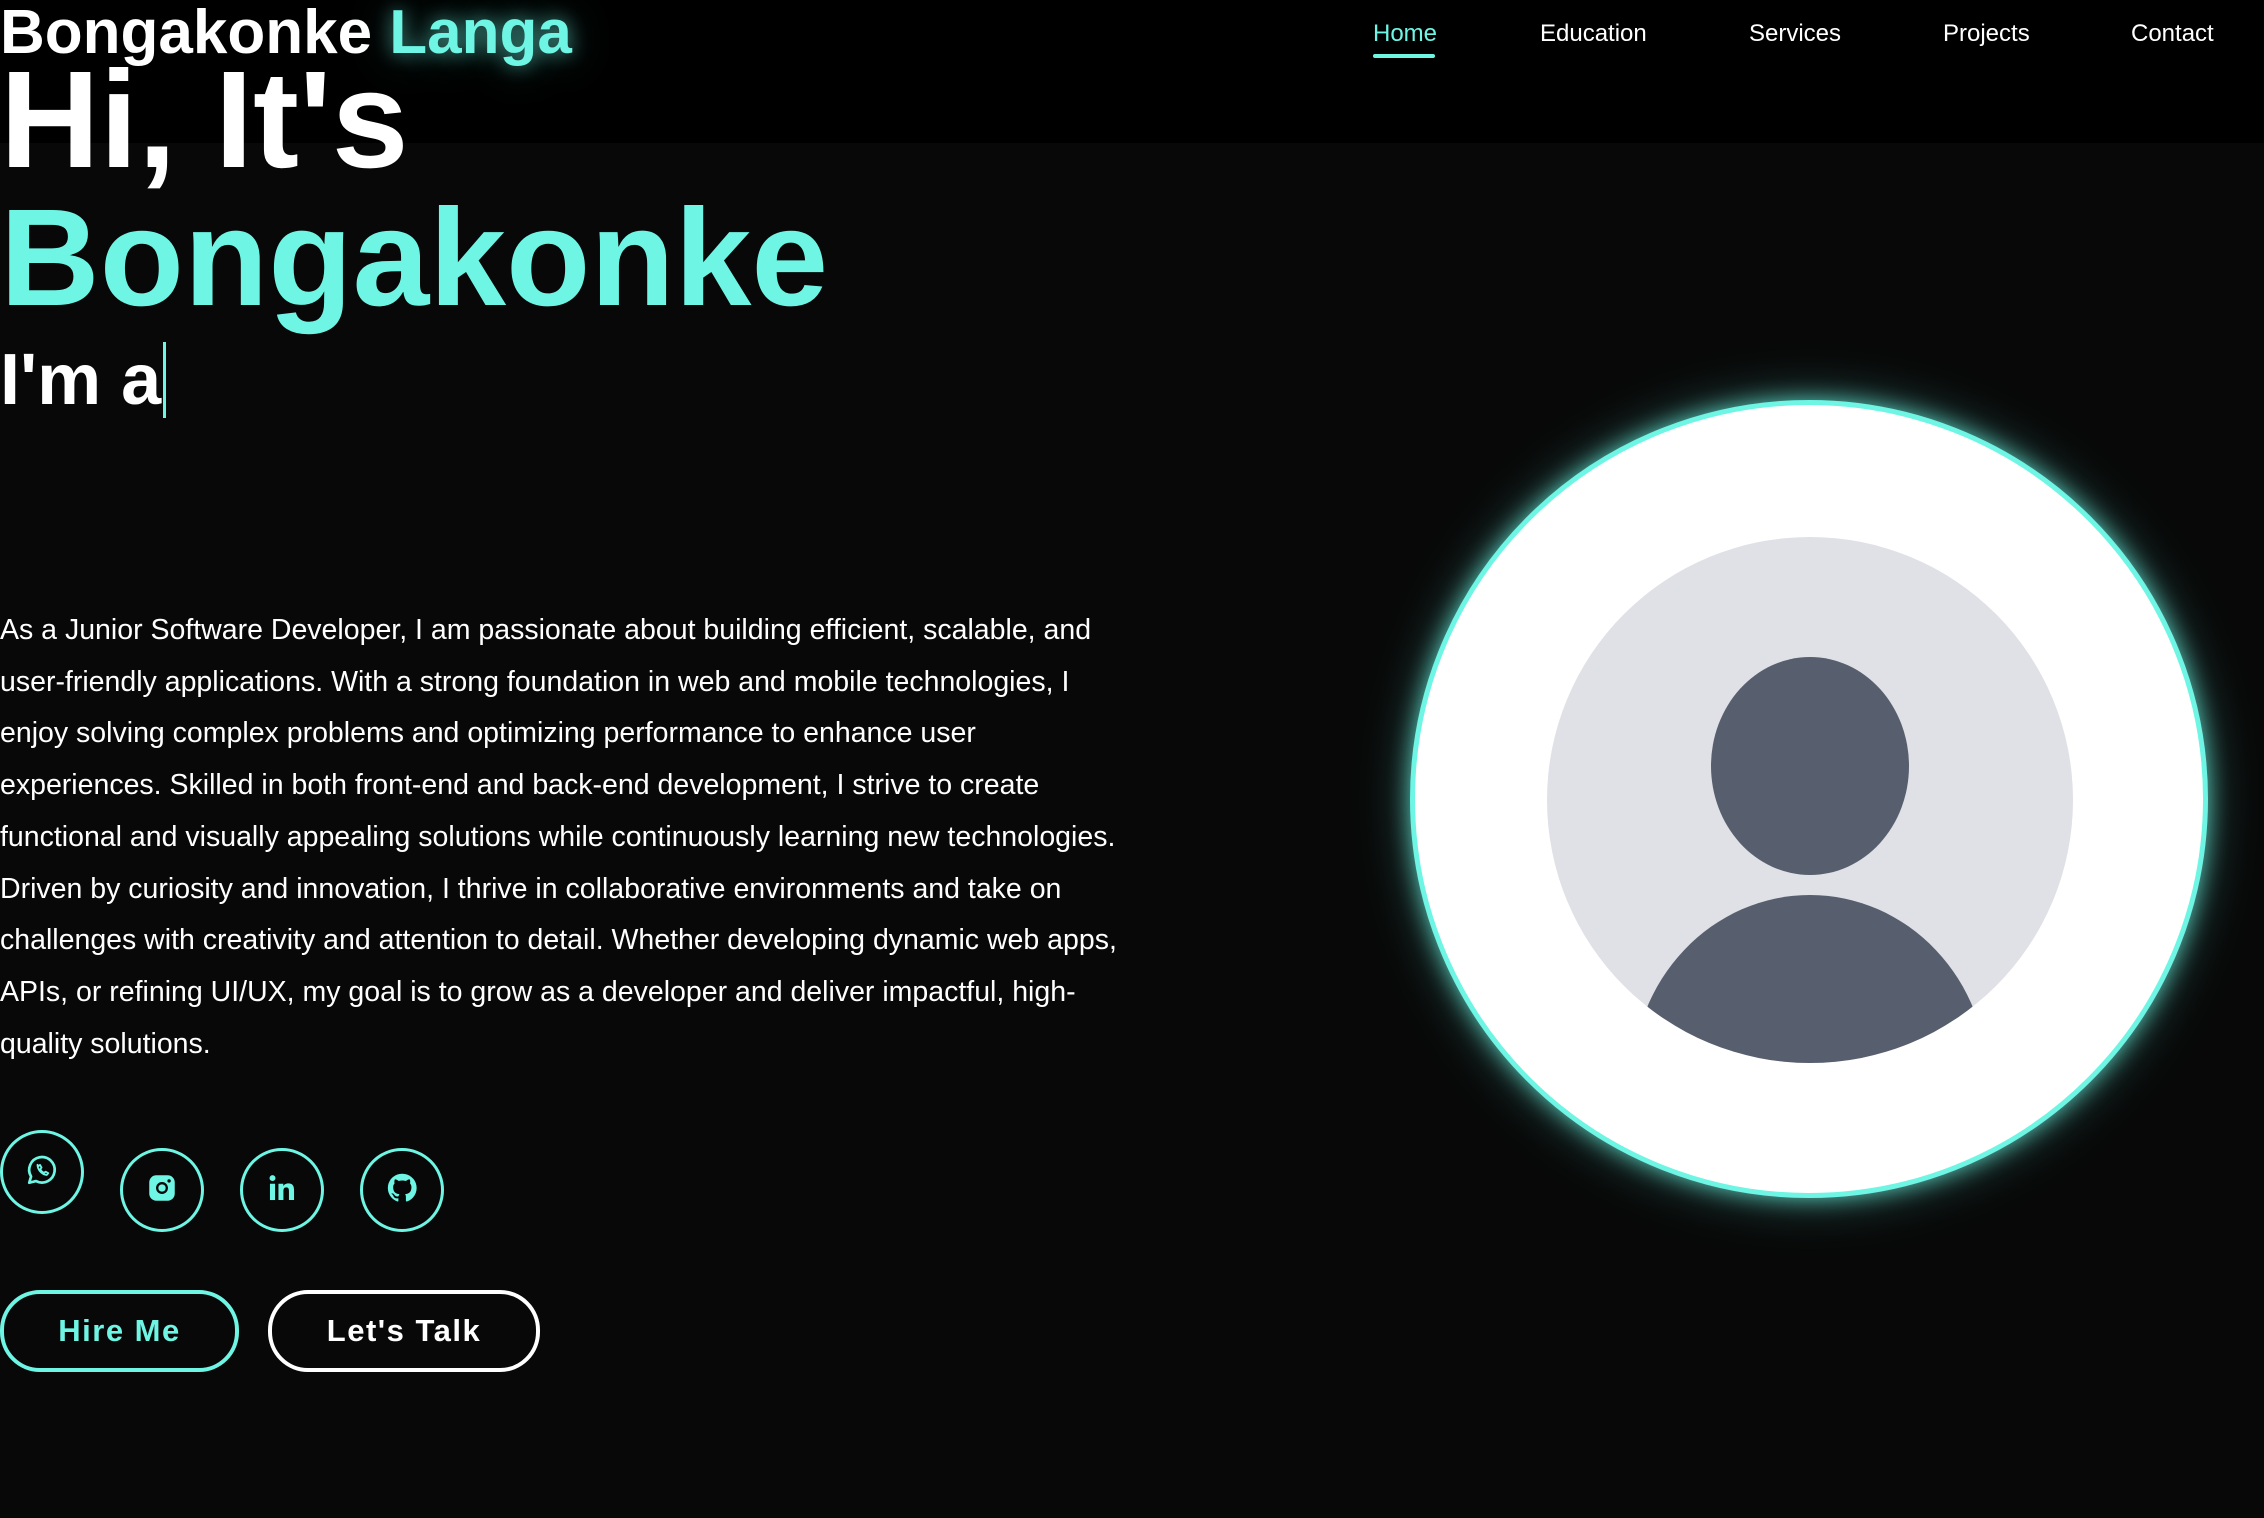 This screenshot has width=2264, height=1518. What do you see at coordinates (81, 380) in the screenshot?
I see `hero-role-prefix: I'm a` at bounding box center [81, 380].